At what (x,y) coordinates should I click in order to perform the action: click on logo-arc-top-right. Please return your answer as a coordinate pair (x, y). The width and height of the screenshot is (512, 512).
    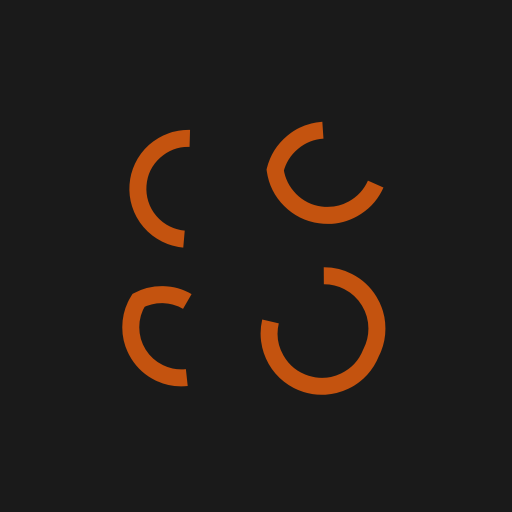
    Looking at the image, I should click on (325, 172).